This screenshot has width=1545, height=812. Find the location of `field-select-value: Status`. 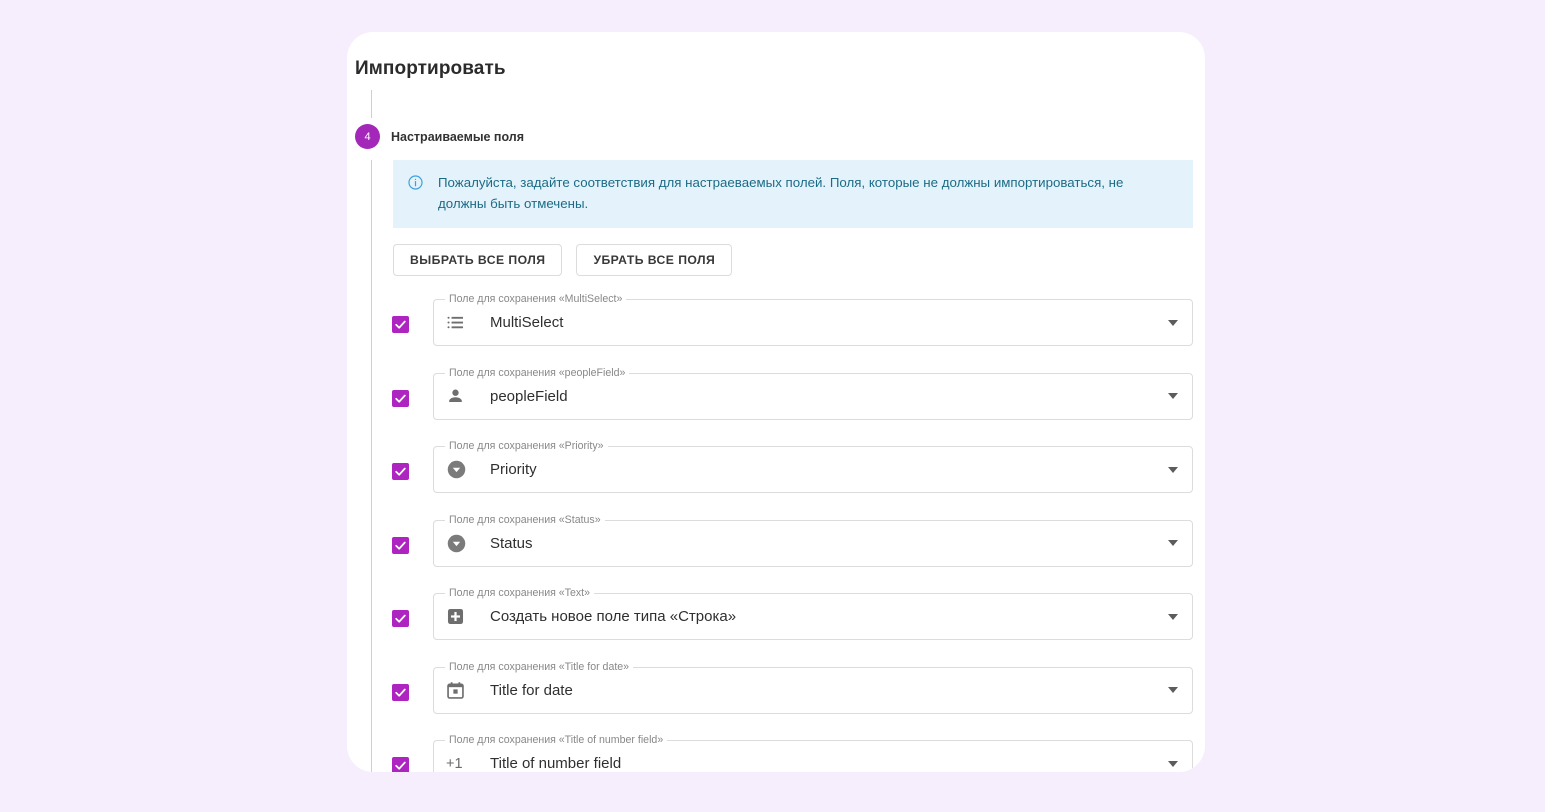

field-select-value: Status is located at coordinates (511, 543).